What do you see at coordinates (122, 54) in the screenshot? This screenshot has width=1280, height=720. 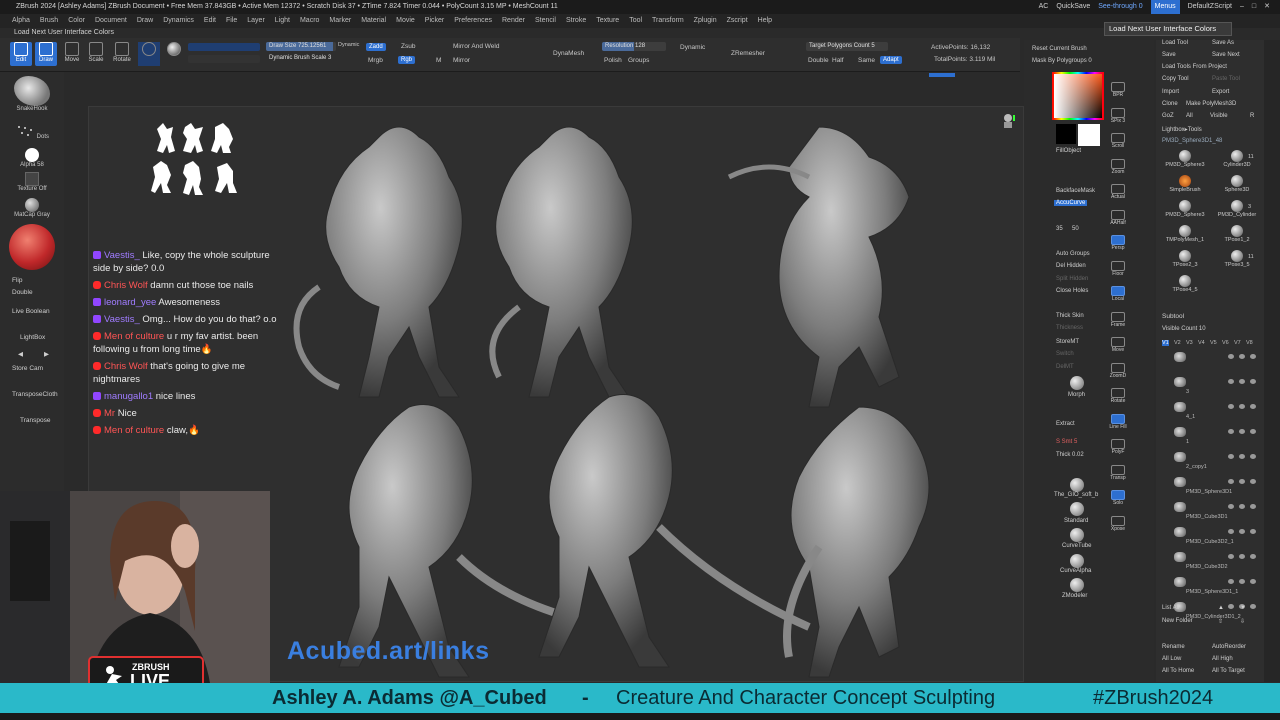 I see `rotate-button: Rotate` at bounding box center [122, 54].